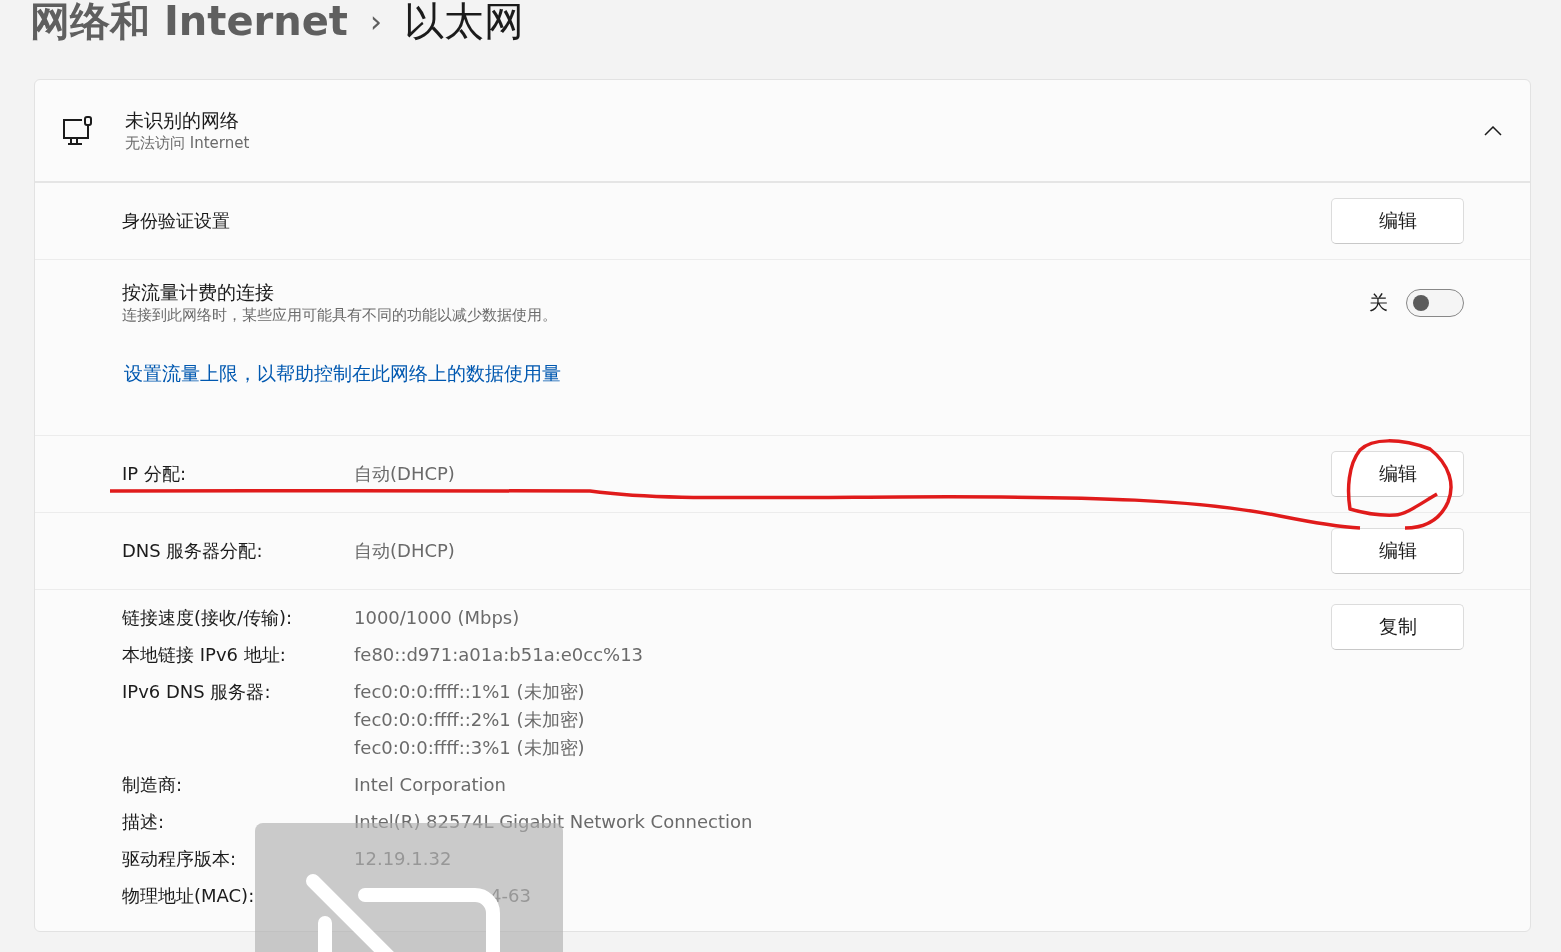 Image resolution: width=1561 pixels, height=952 pixels. I want to click on ethernet-monitor-icon, so click(78, 130).